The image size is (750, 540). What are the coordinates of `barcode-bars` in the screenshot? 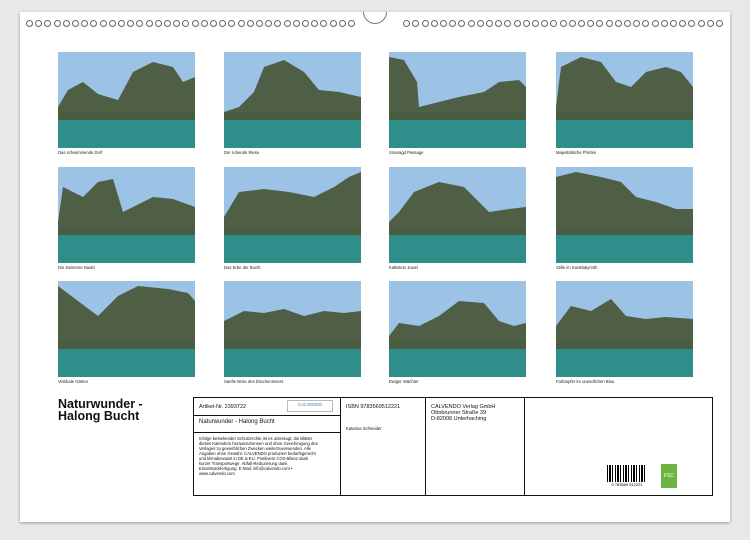 It's located at (627, 473).